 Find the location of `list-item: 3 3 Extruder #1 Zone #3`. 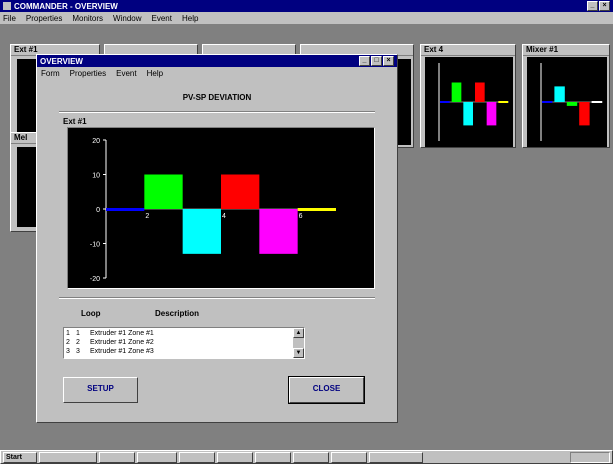

list-item: 3 3 Extruder #1 Zone #3 is located at coordinates (178, 351).